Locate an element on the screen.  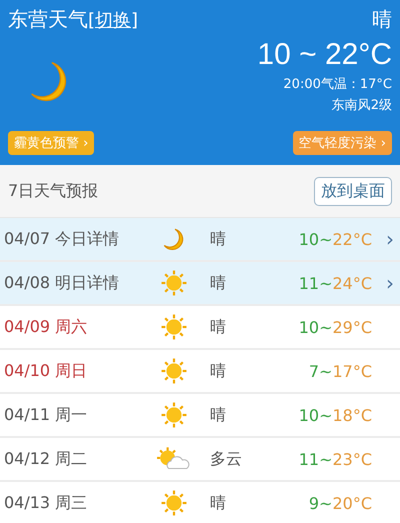
forecast-date: 04/09 周六 is located at coordinates (46, 327).